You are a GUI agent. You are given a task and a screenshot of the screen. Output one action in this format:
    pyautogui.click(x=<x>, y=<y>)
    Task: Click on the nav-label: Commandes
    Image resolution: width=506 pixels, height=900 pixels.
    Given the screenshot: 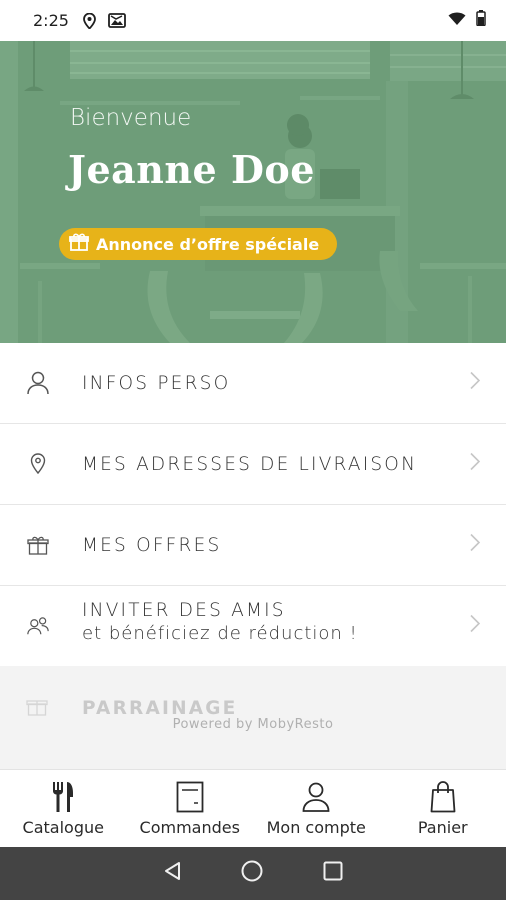 What is the action you would take?
    pyautogui.click(x=189, y=827)
    